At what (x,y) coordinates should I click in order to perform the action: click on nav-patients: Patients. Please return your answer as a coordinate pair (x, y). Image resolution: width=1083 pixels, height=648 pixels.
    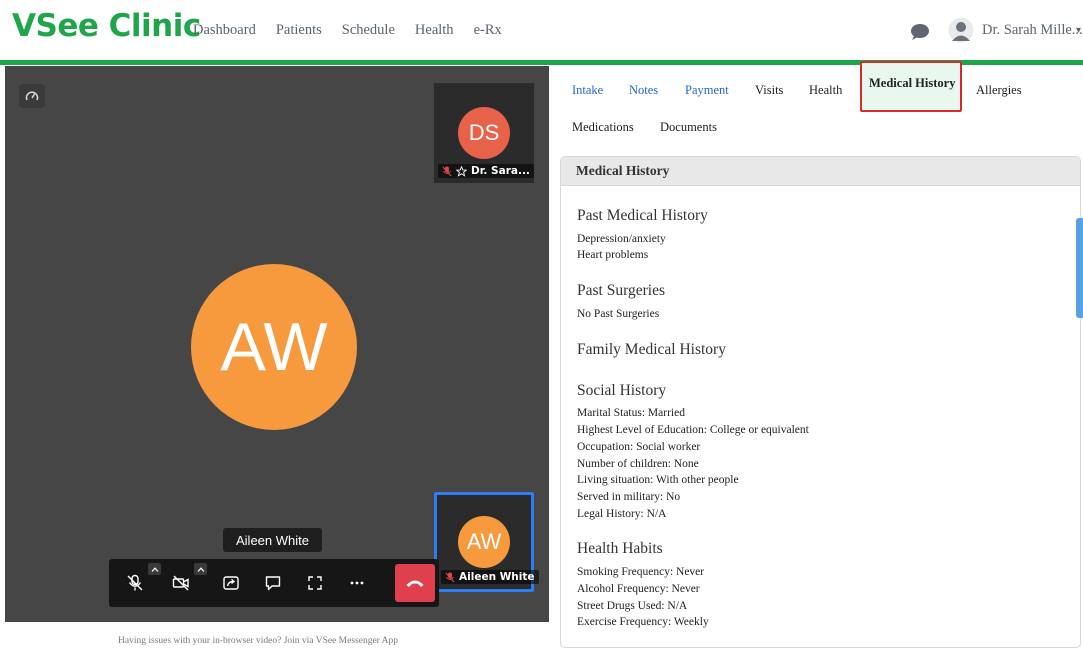
    Looking at the image, I should click on (299, 30).